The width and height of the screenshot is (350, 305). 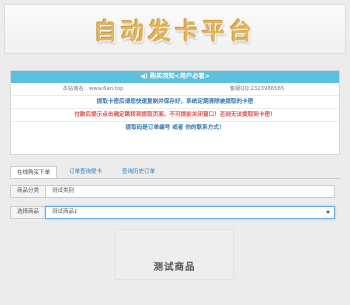 I want to click on product-value: 测试商品1, so click(x=65, y=212).